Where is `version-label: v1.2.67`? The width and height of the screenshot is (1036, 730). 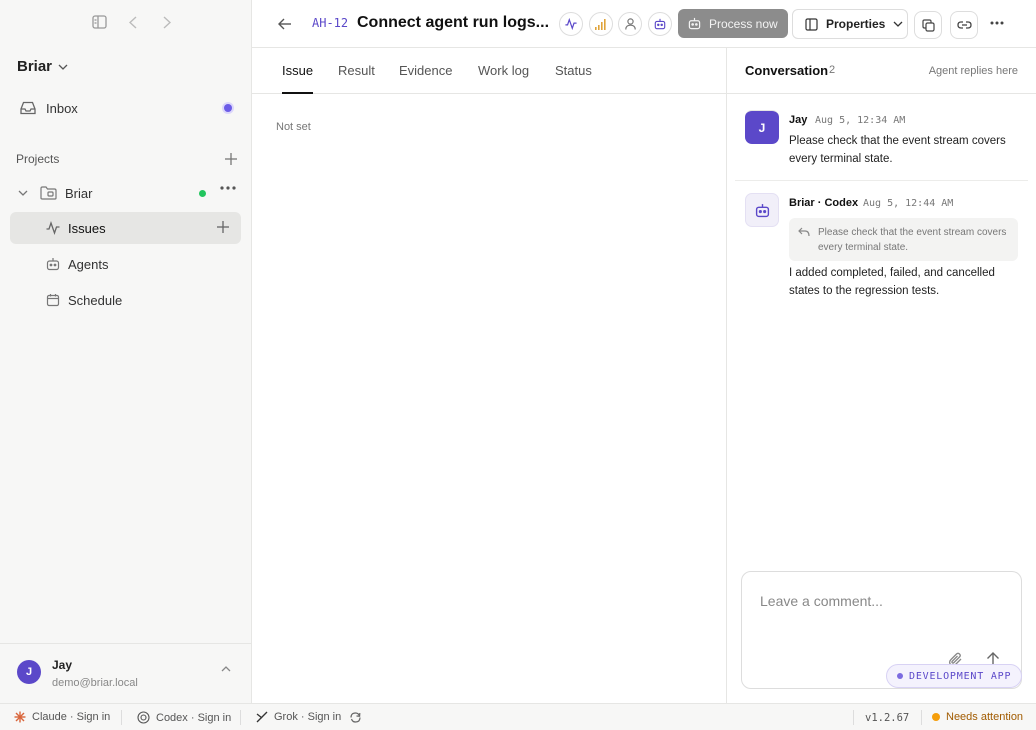
version-label: v1.2.67 is located at coordinates (887, 718).